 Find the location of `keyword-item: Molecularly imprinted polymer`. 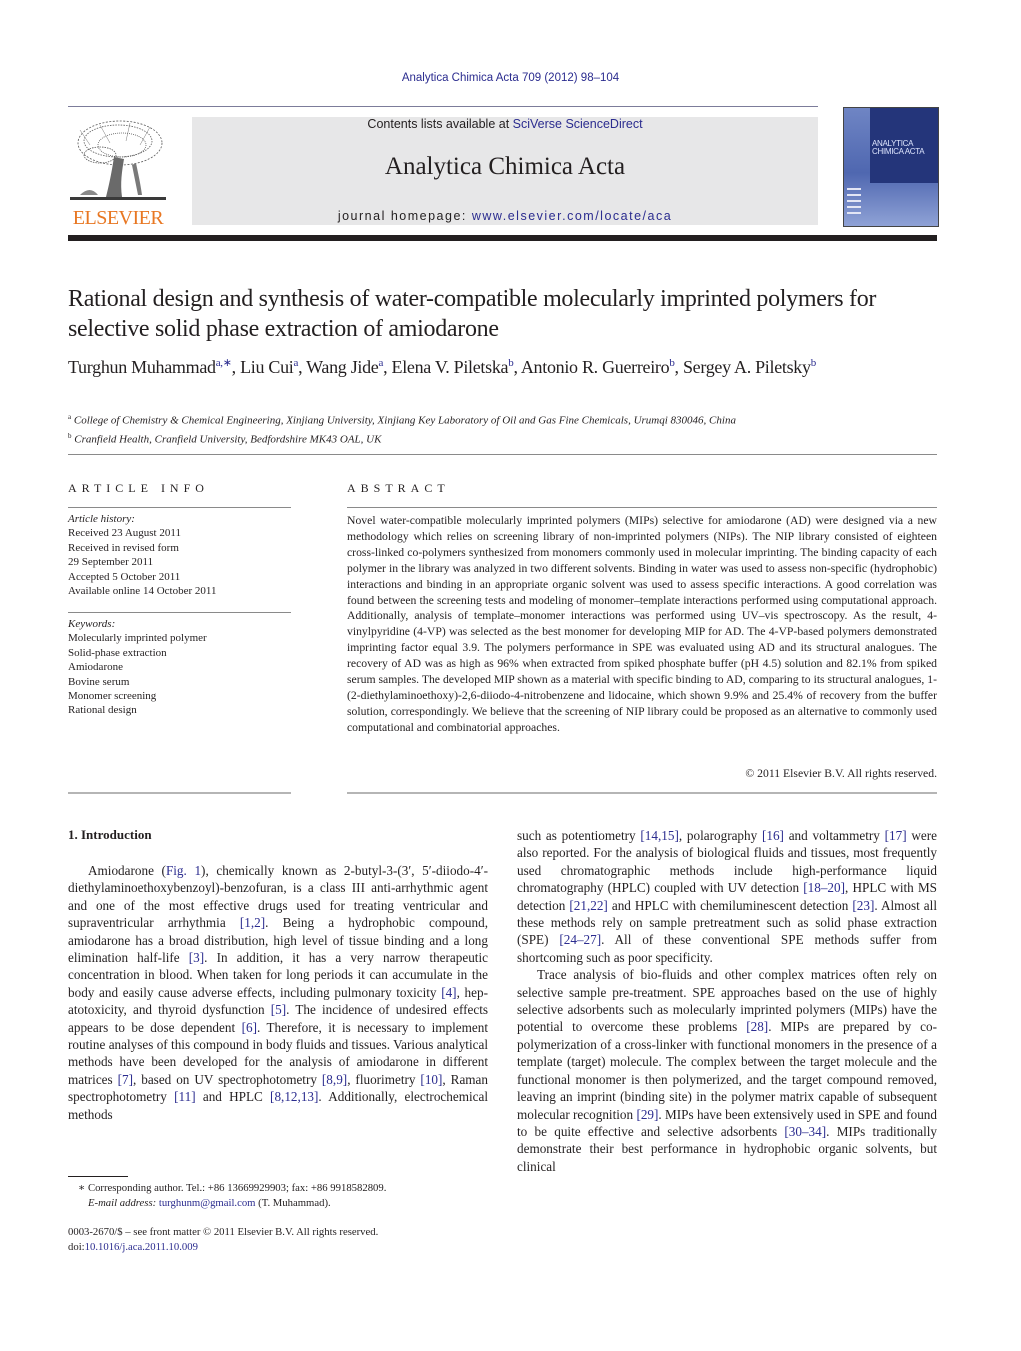

keyword-item: Molecularly imprinted polymer is located at coordinates (137, 638).